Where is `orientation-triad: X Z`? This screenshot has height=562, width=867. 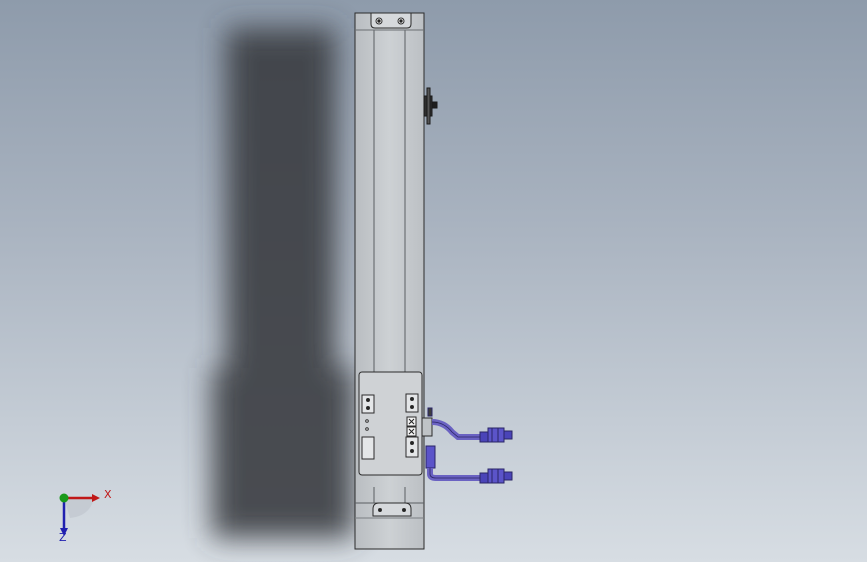 orientation-triad: X Z is located at coordinates (85, 513).